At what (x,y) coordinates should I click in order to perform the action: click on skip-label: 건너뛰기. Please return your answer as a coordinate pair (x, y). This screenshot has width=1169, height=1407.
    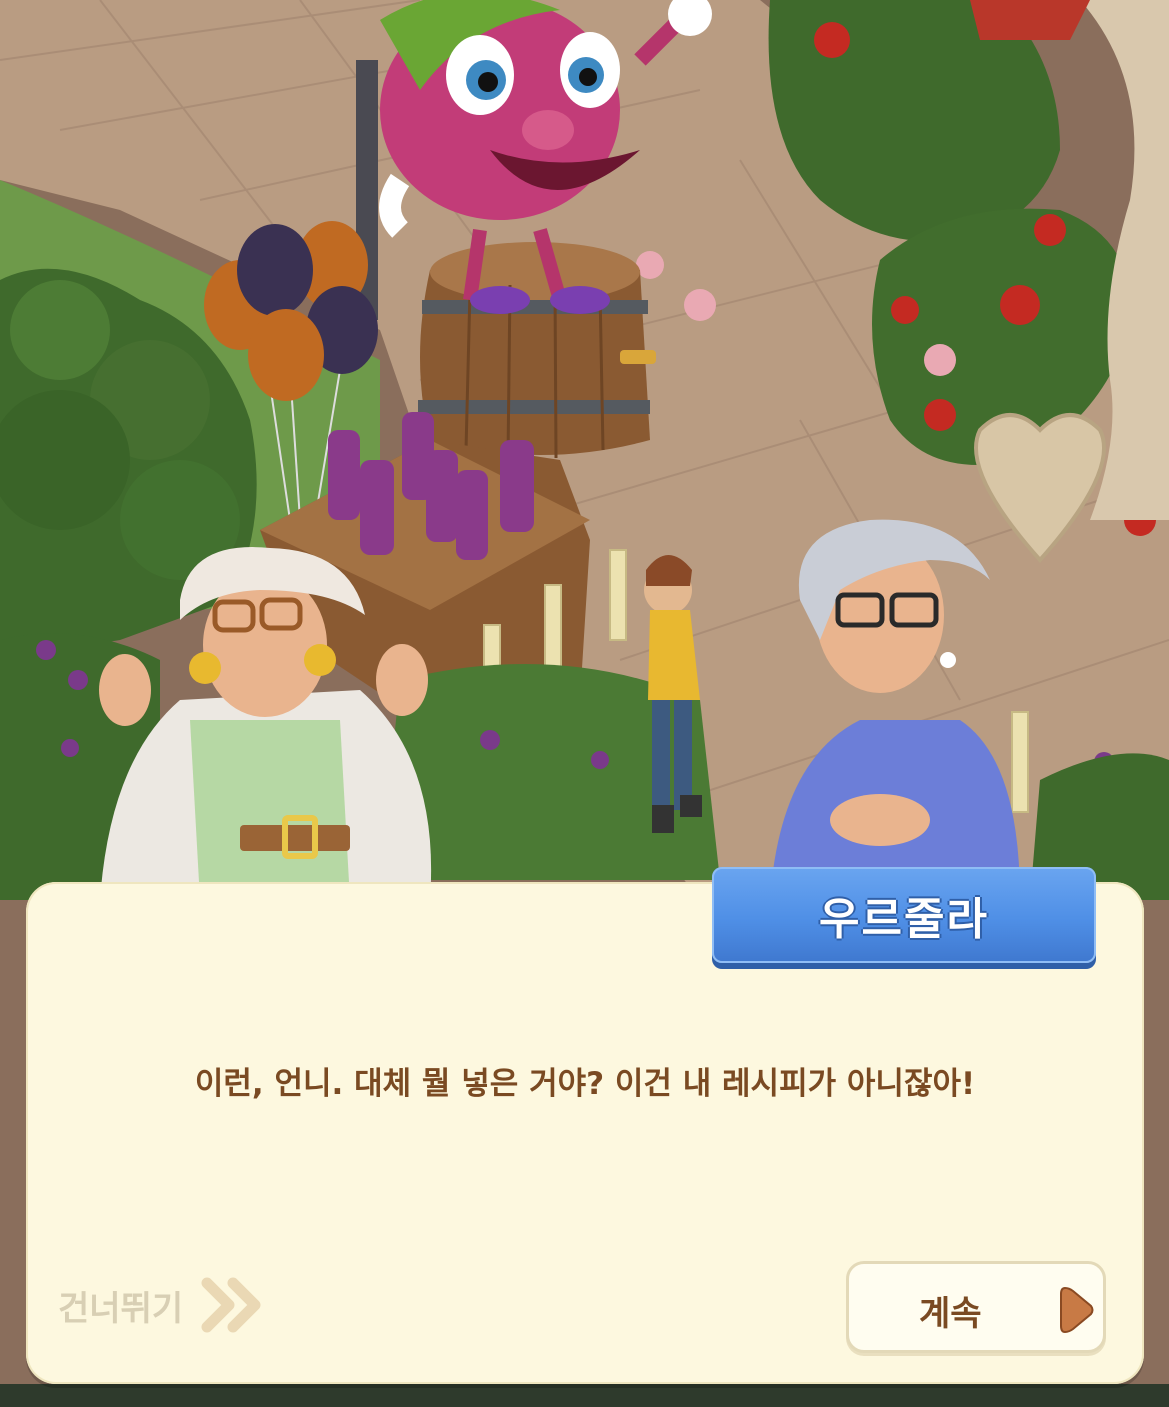
    Looking at the image, I should click on (121, 1308).